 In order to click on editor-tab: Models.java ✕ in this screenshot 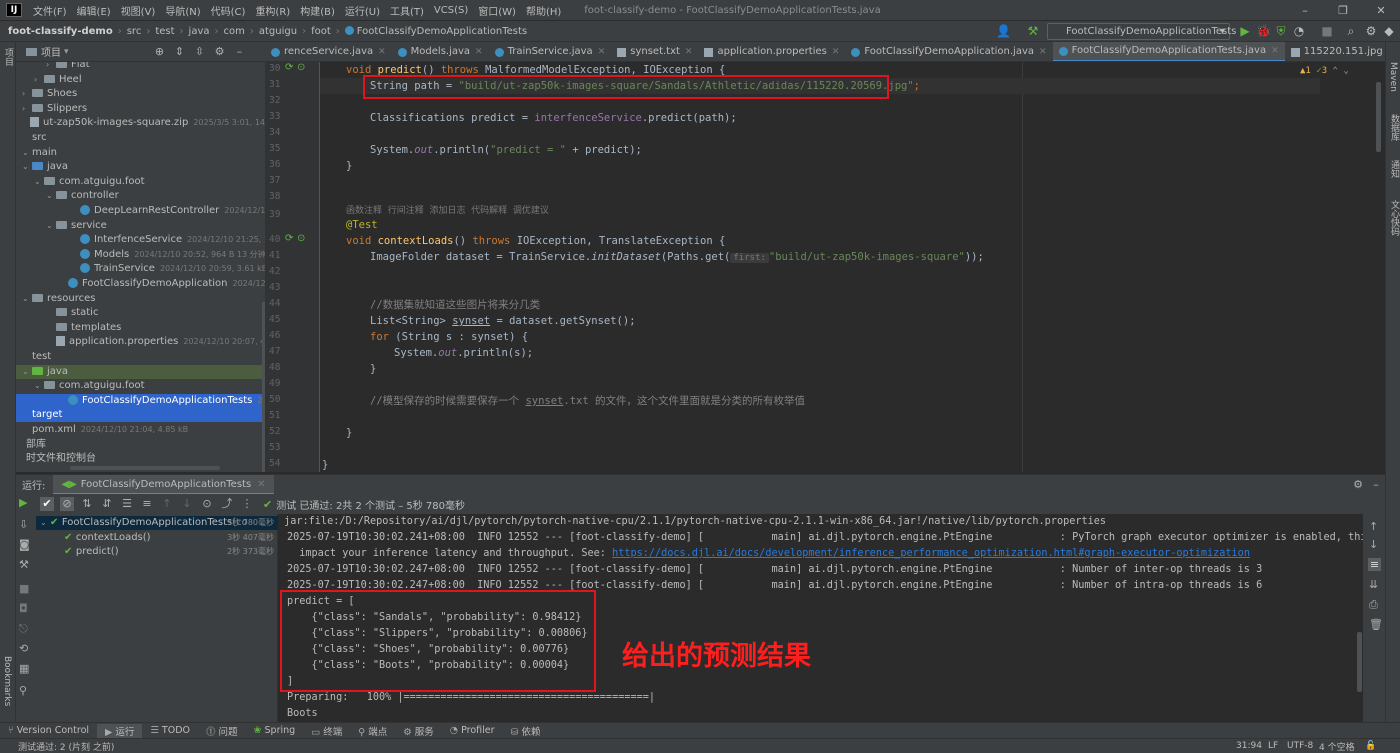, I will do `click(440, 51)`.